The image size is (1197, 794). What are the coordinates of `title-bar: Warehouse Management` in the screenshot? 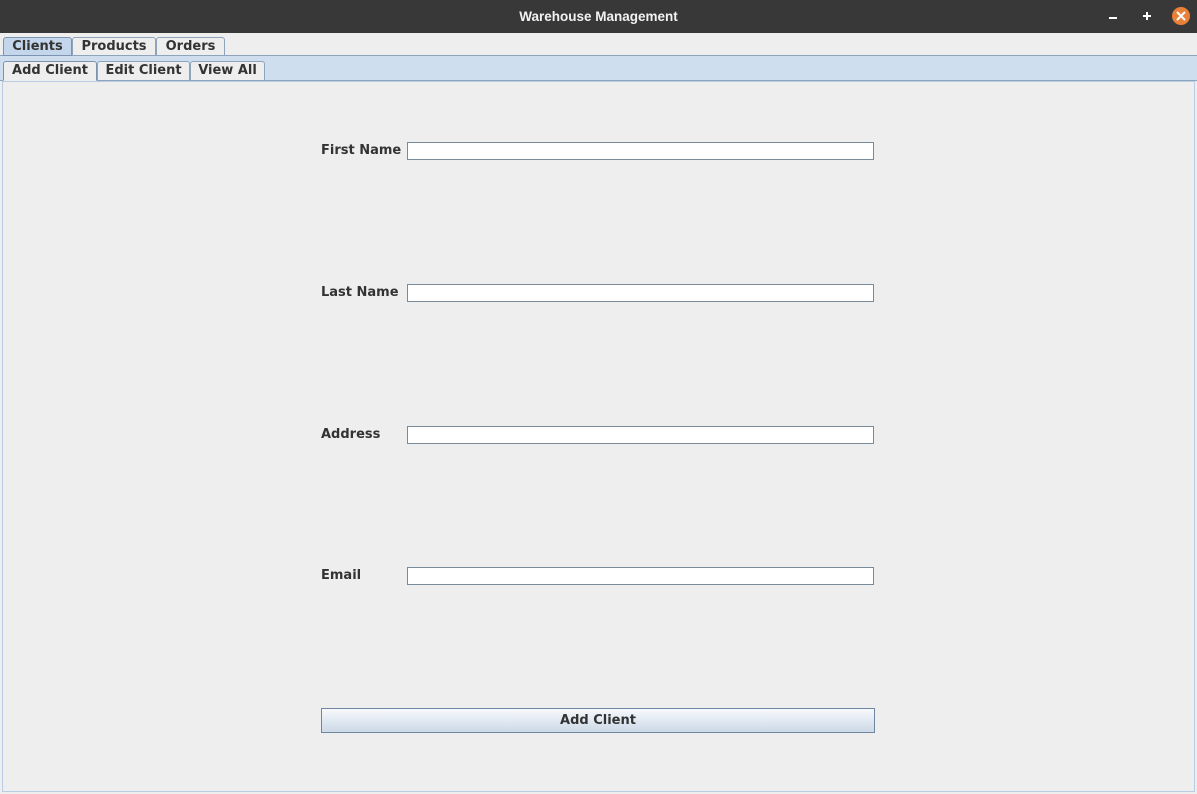 It's located at (598, 16).